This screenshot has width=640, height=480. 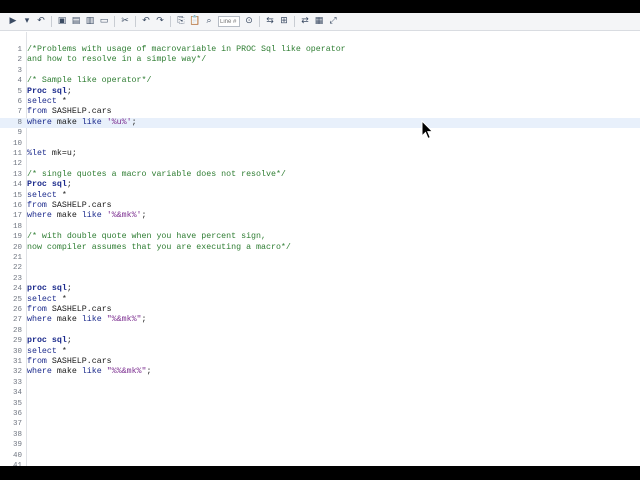 I want to click on code-line: 30 select *, so click(x=320, y=352).